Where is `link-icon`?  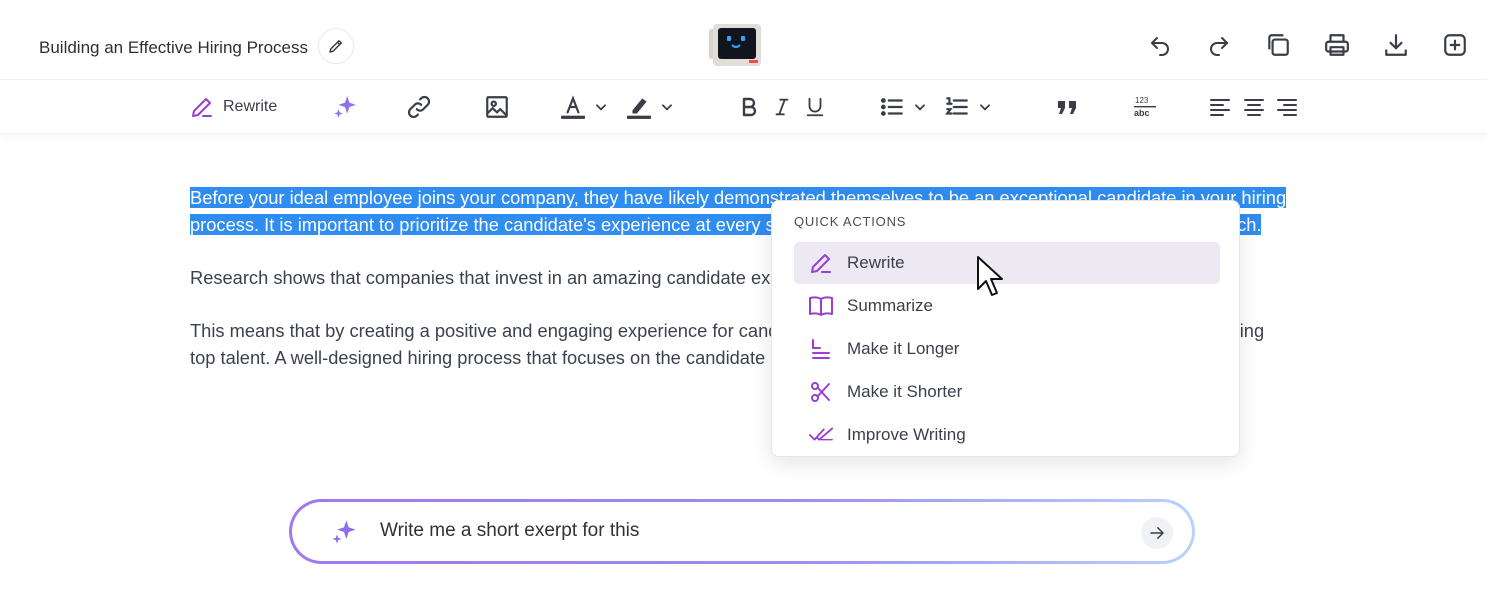 link-icon is located at coordinates (419, 107).